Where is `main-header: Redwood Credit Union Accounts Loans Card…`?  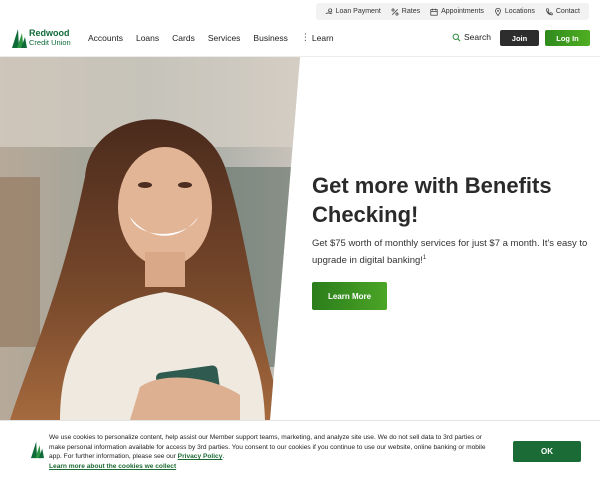 main-header: Redwood Credit Union Accounts Loans Card… is located at coordinates (300, 39).